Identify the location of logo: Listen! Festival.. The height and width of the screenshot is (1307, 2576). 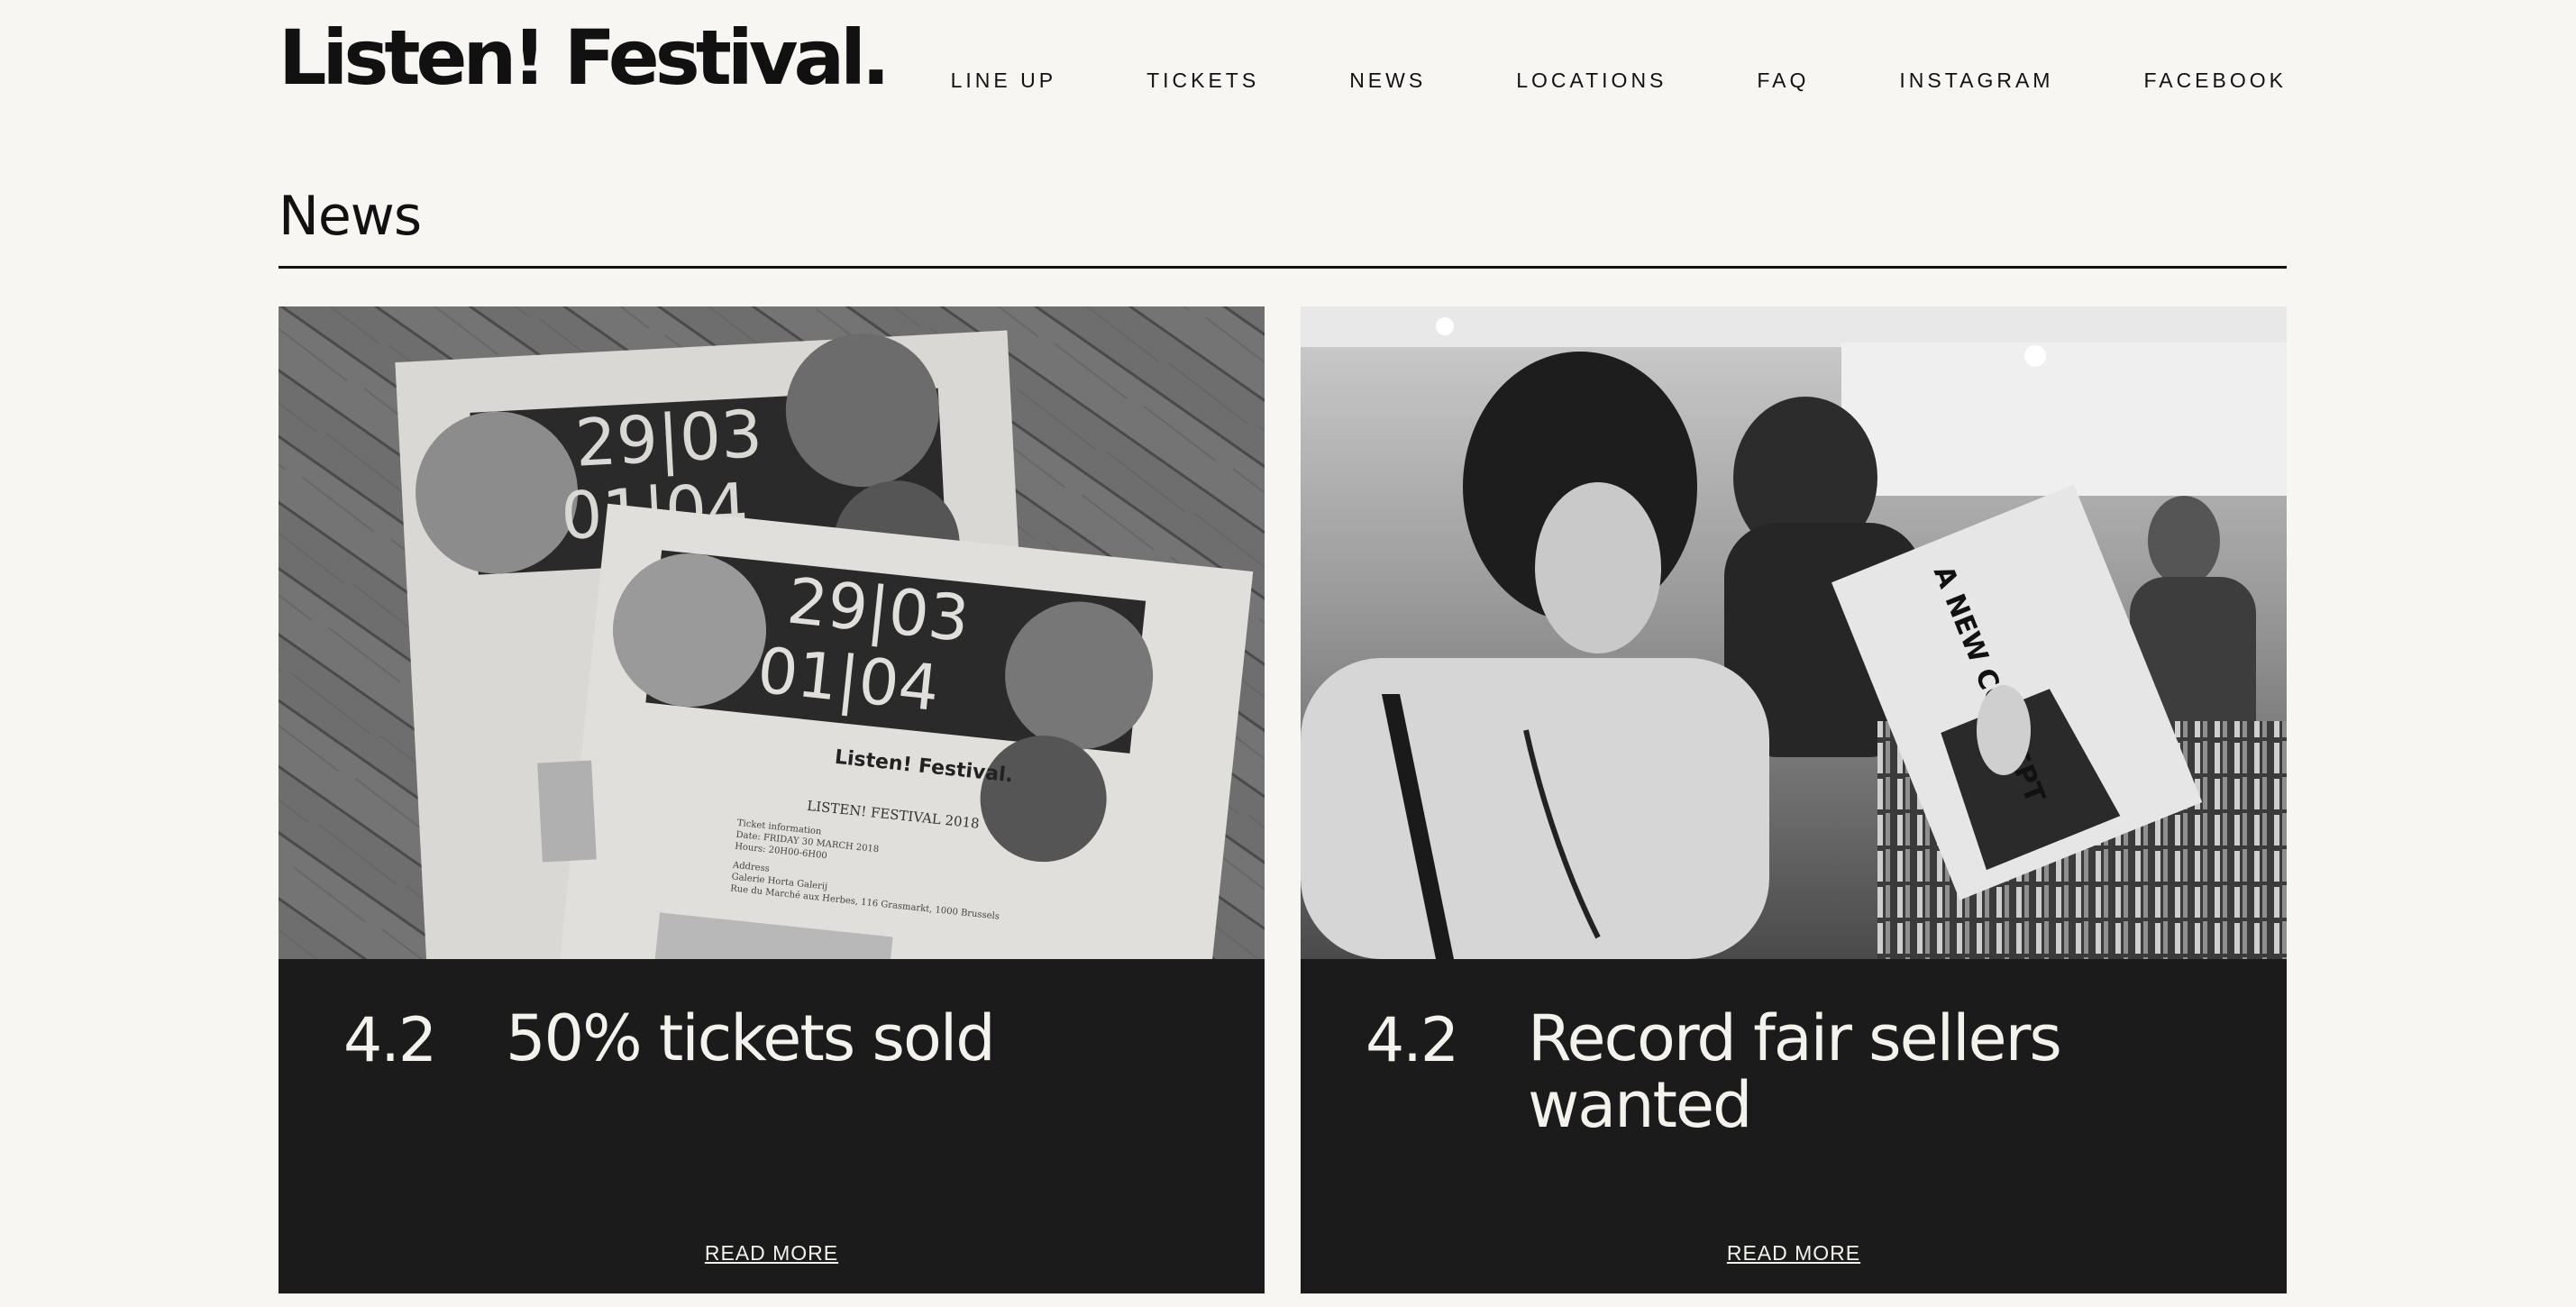
(585, 58).